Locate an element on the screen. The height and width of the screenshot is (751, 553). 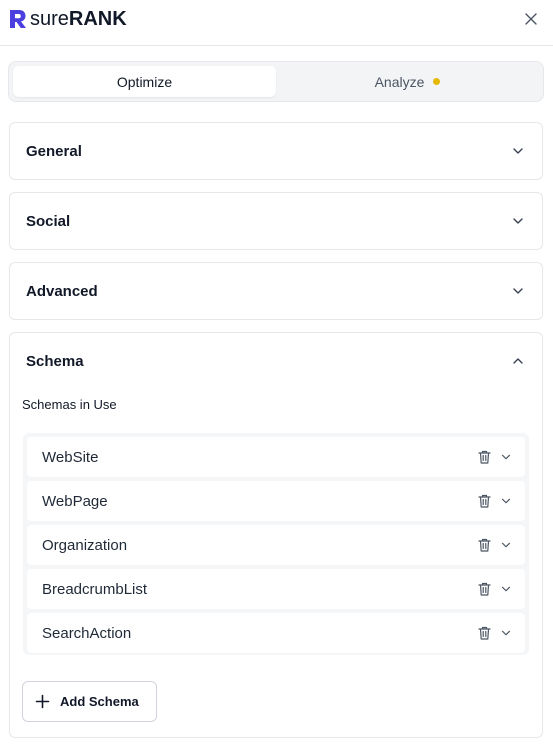
surerank-logo-icon is located at coordinates (18, 19).